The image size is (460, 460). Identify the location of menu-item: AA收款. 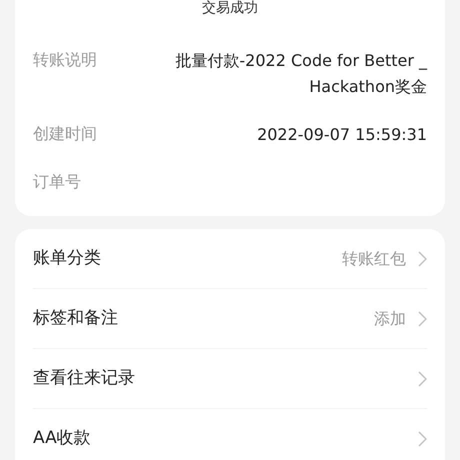
(230, 434).